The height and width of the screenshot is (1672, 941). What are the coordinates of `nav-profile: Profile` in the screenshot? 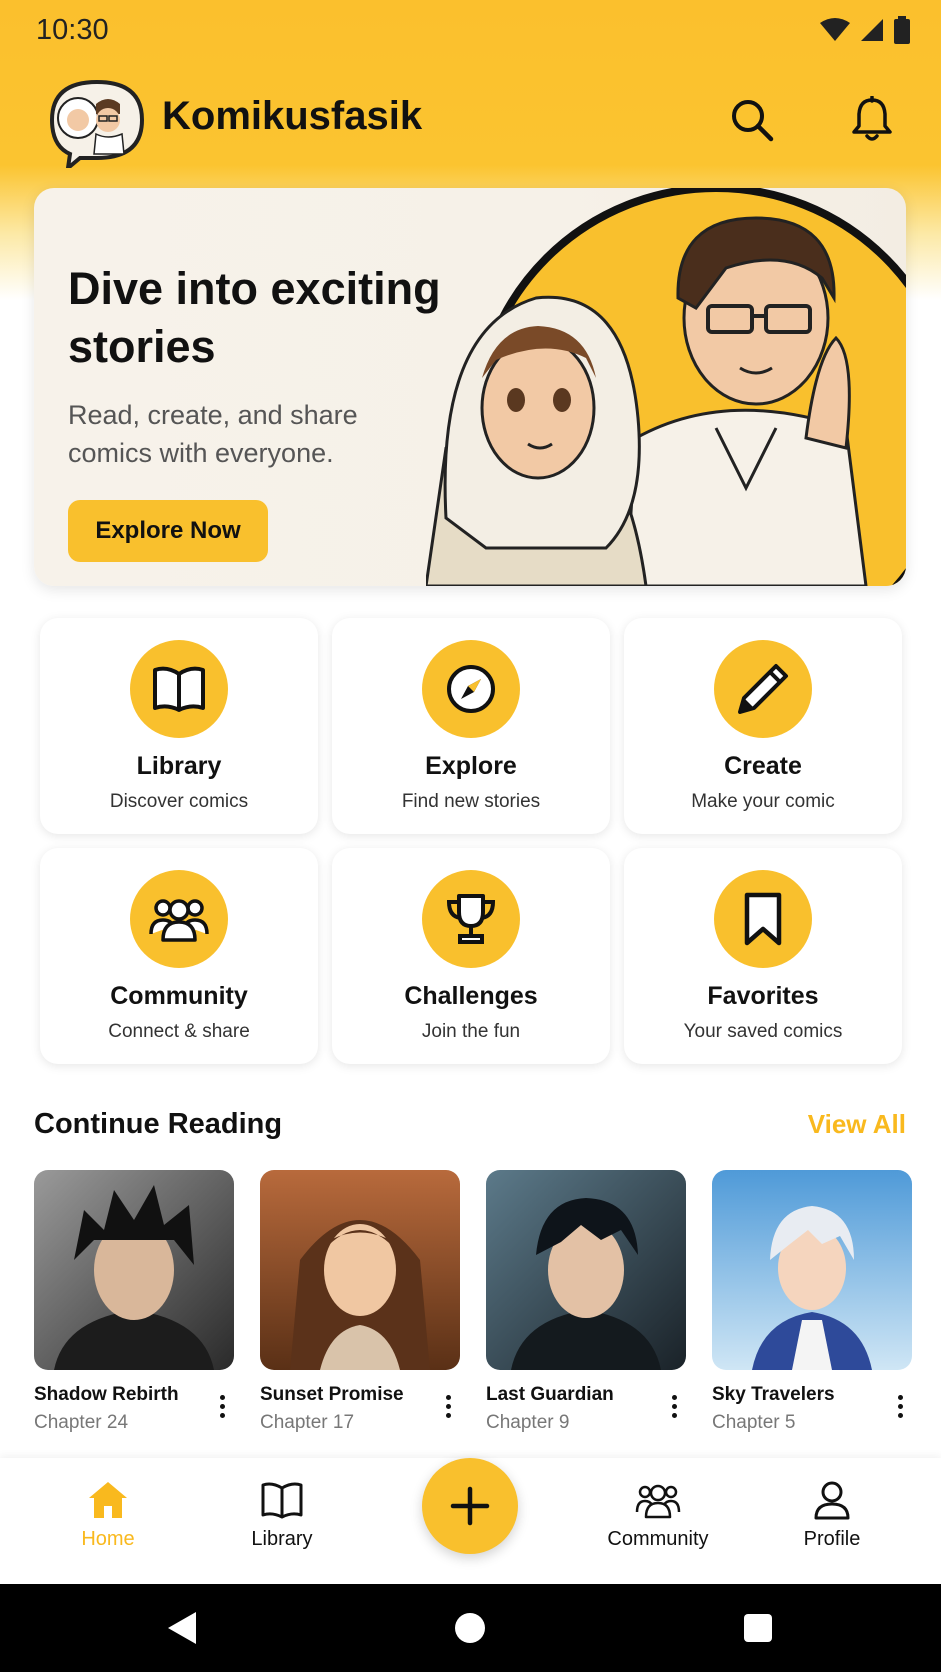 It's located at (832, 1515).